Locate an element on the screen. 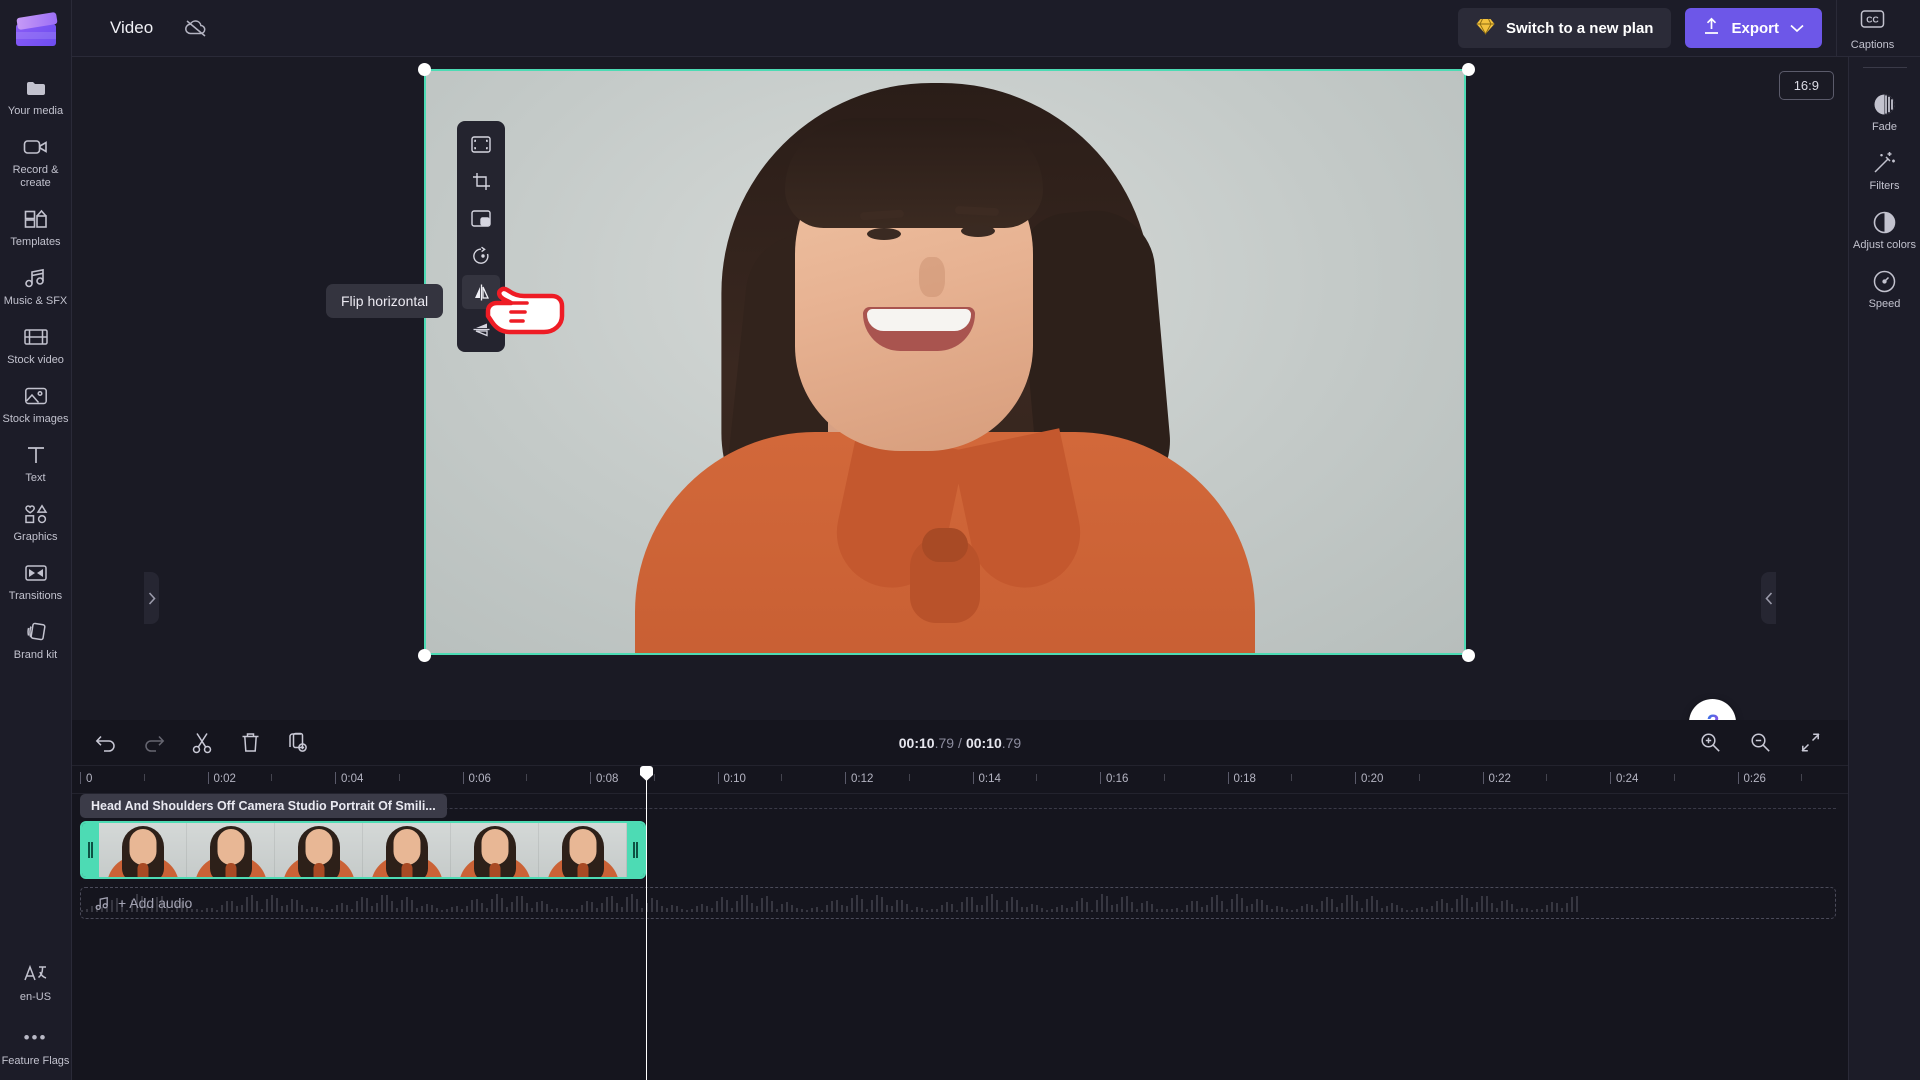  film-strip-icon is located at coordinates (36, 337).